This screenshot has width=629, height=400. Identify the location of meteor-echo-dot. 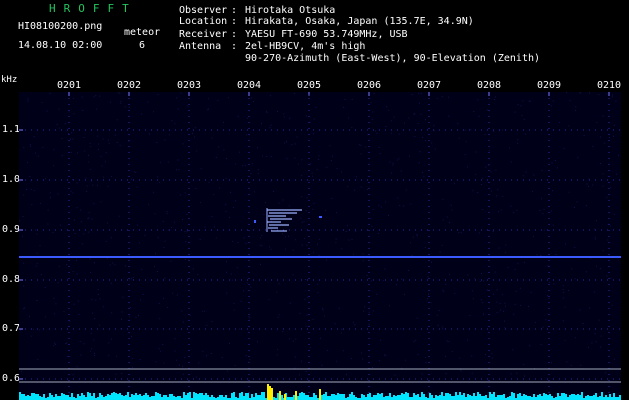
(320, 217).